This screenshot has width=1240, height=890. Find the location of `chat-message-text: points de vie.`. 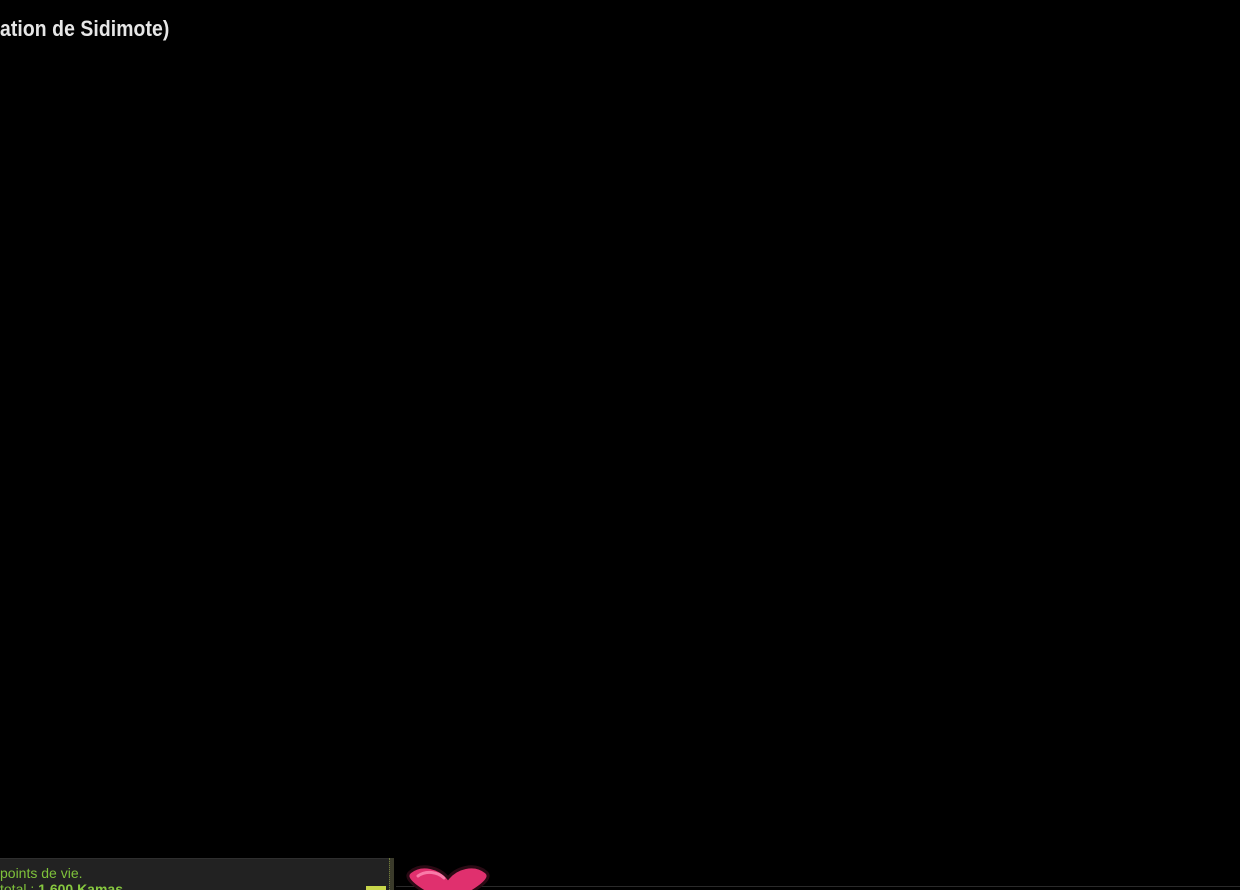

chat-message-text: points de vie. is located at coordinates (41, 873).